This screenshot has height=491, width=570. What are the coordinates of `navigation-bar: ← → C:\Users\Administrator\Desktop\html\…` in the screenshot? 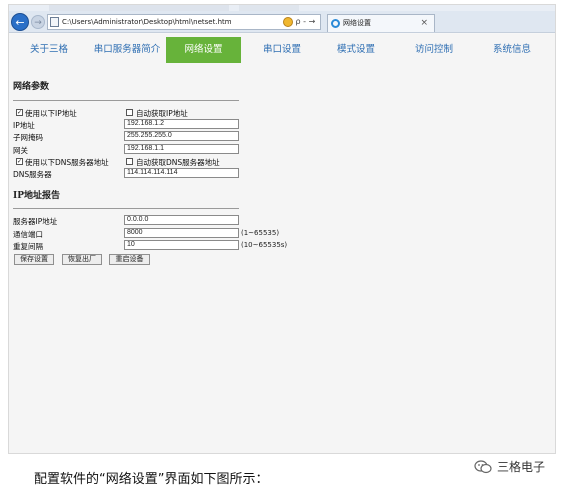 It's located at (282, 22).